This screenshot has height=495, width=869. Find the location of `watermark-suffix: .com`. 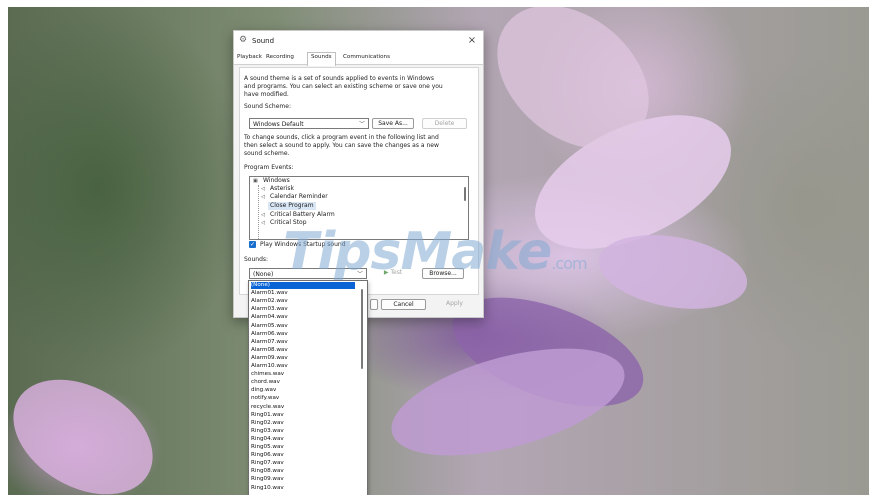

watermark-suffix: .com is located at coordinates (569, 263).